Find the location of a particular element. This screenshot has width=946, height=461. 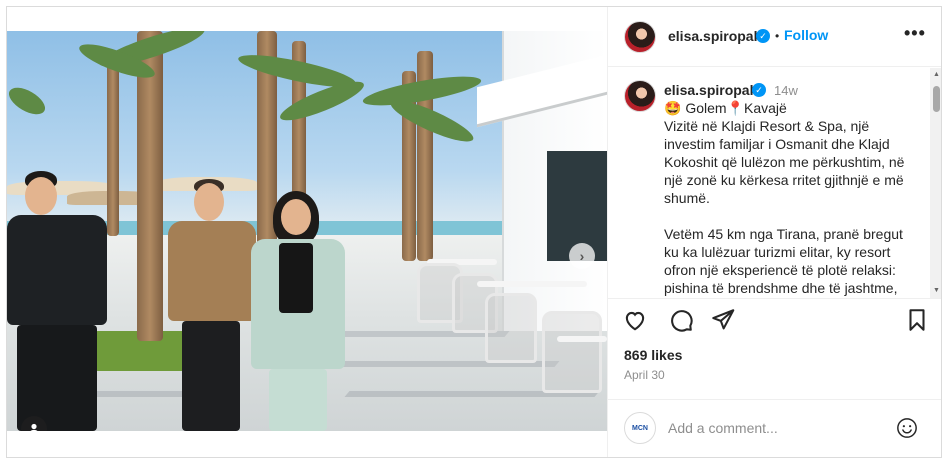

post-date: April 30 is located at coordinates (644, 375).